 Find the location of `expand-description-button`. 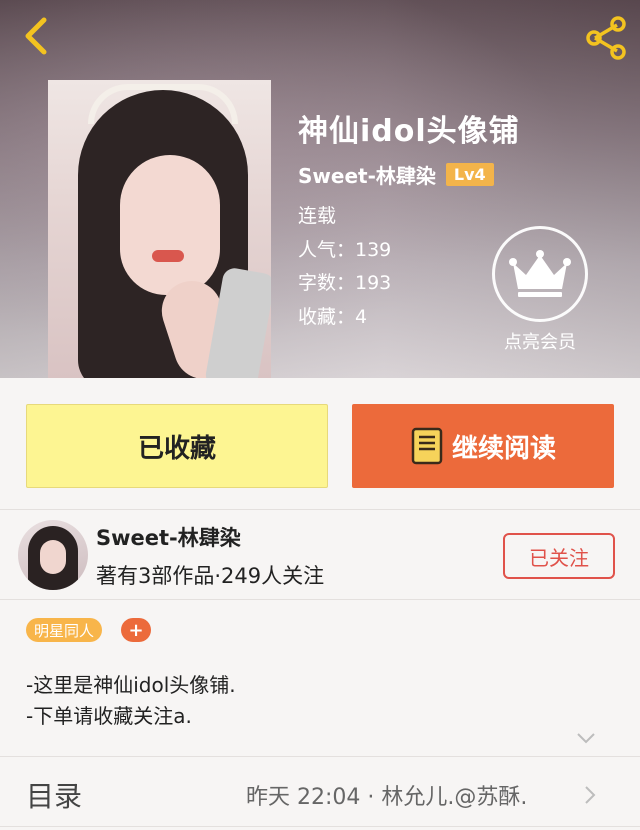

expand-description-button is located at coordinates (586, 738).